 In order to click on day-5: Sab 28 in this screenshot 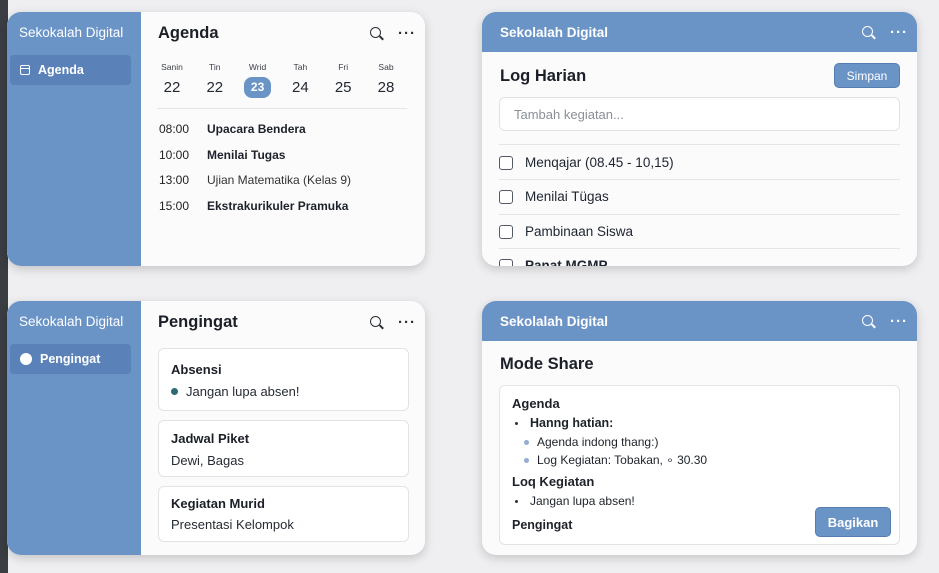, I will do `click(386, 80)`.